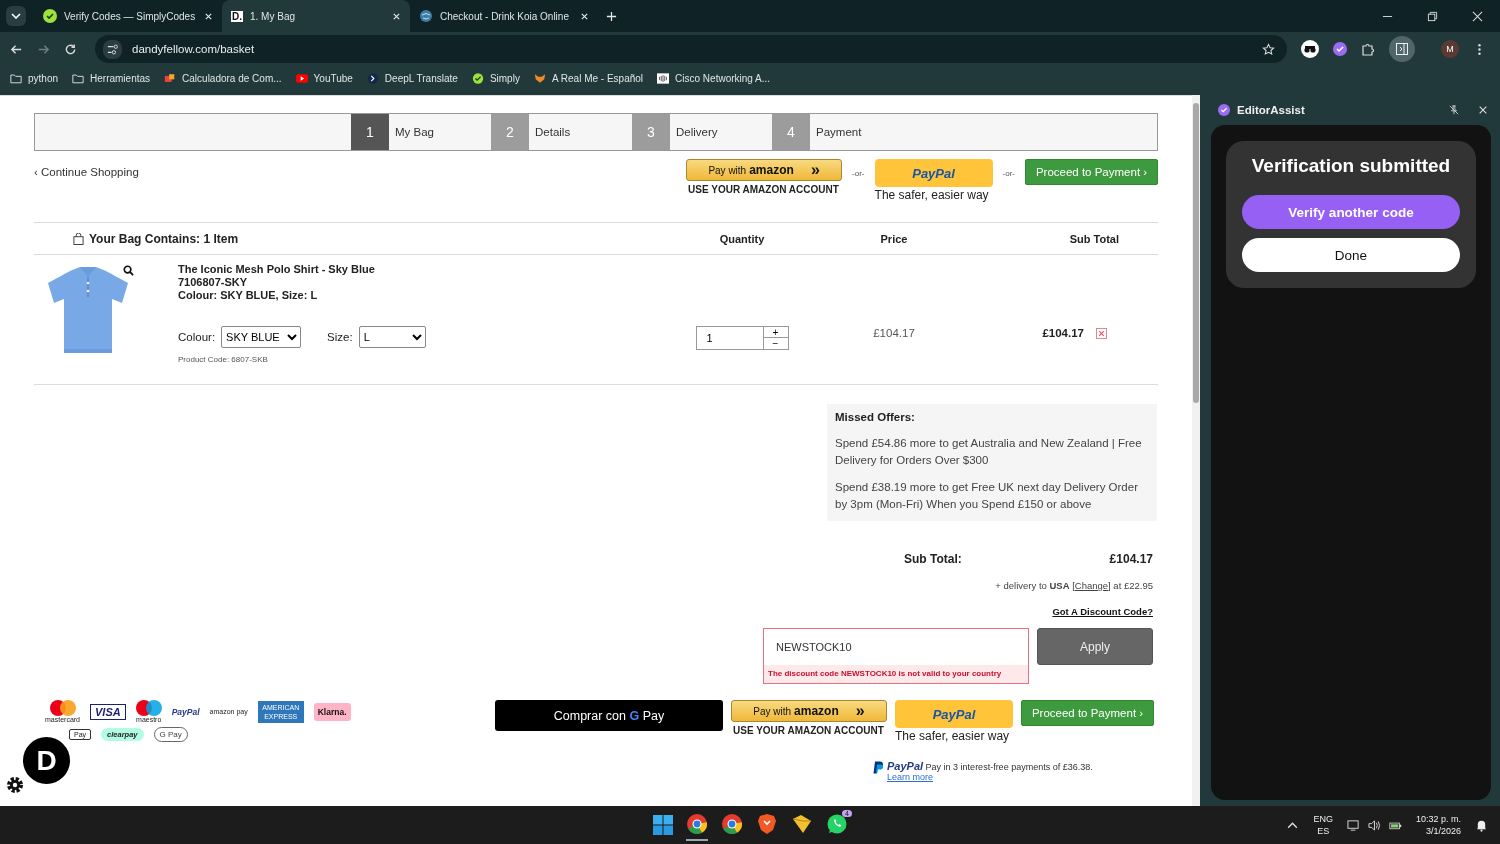 The height and width of the screenshot is (844, 1500). What do you see at coordinates (990, 766) in the screenshot?
I see `pay-later-text: PayPal Pay in 3 interest-free payments of £36.38.` at bounding box center [990, 766].